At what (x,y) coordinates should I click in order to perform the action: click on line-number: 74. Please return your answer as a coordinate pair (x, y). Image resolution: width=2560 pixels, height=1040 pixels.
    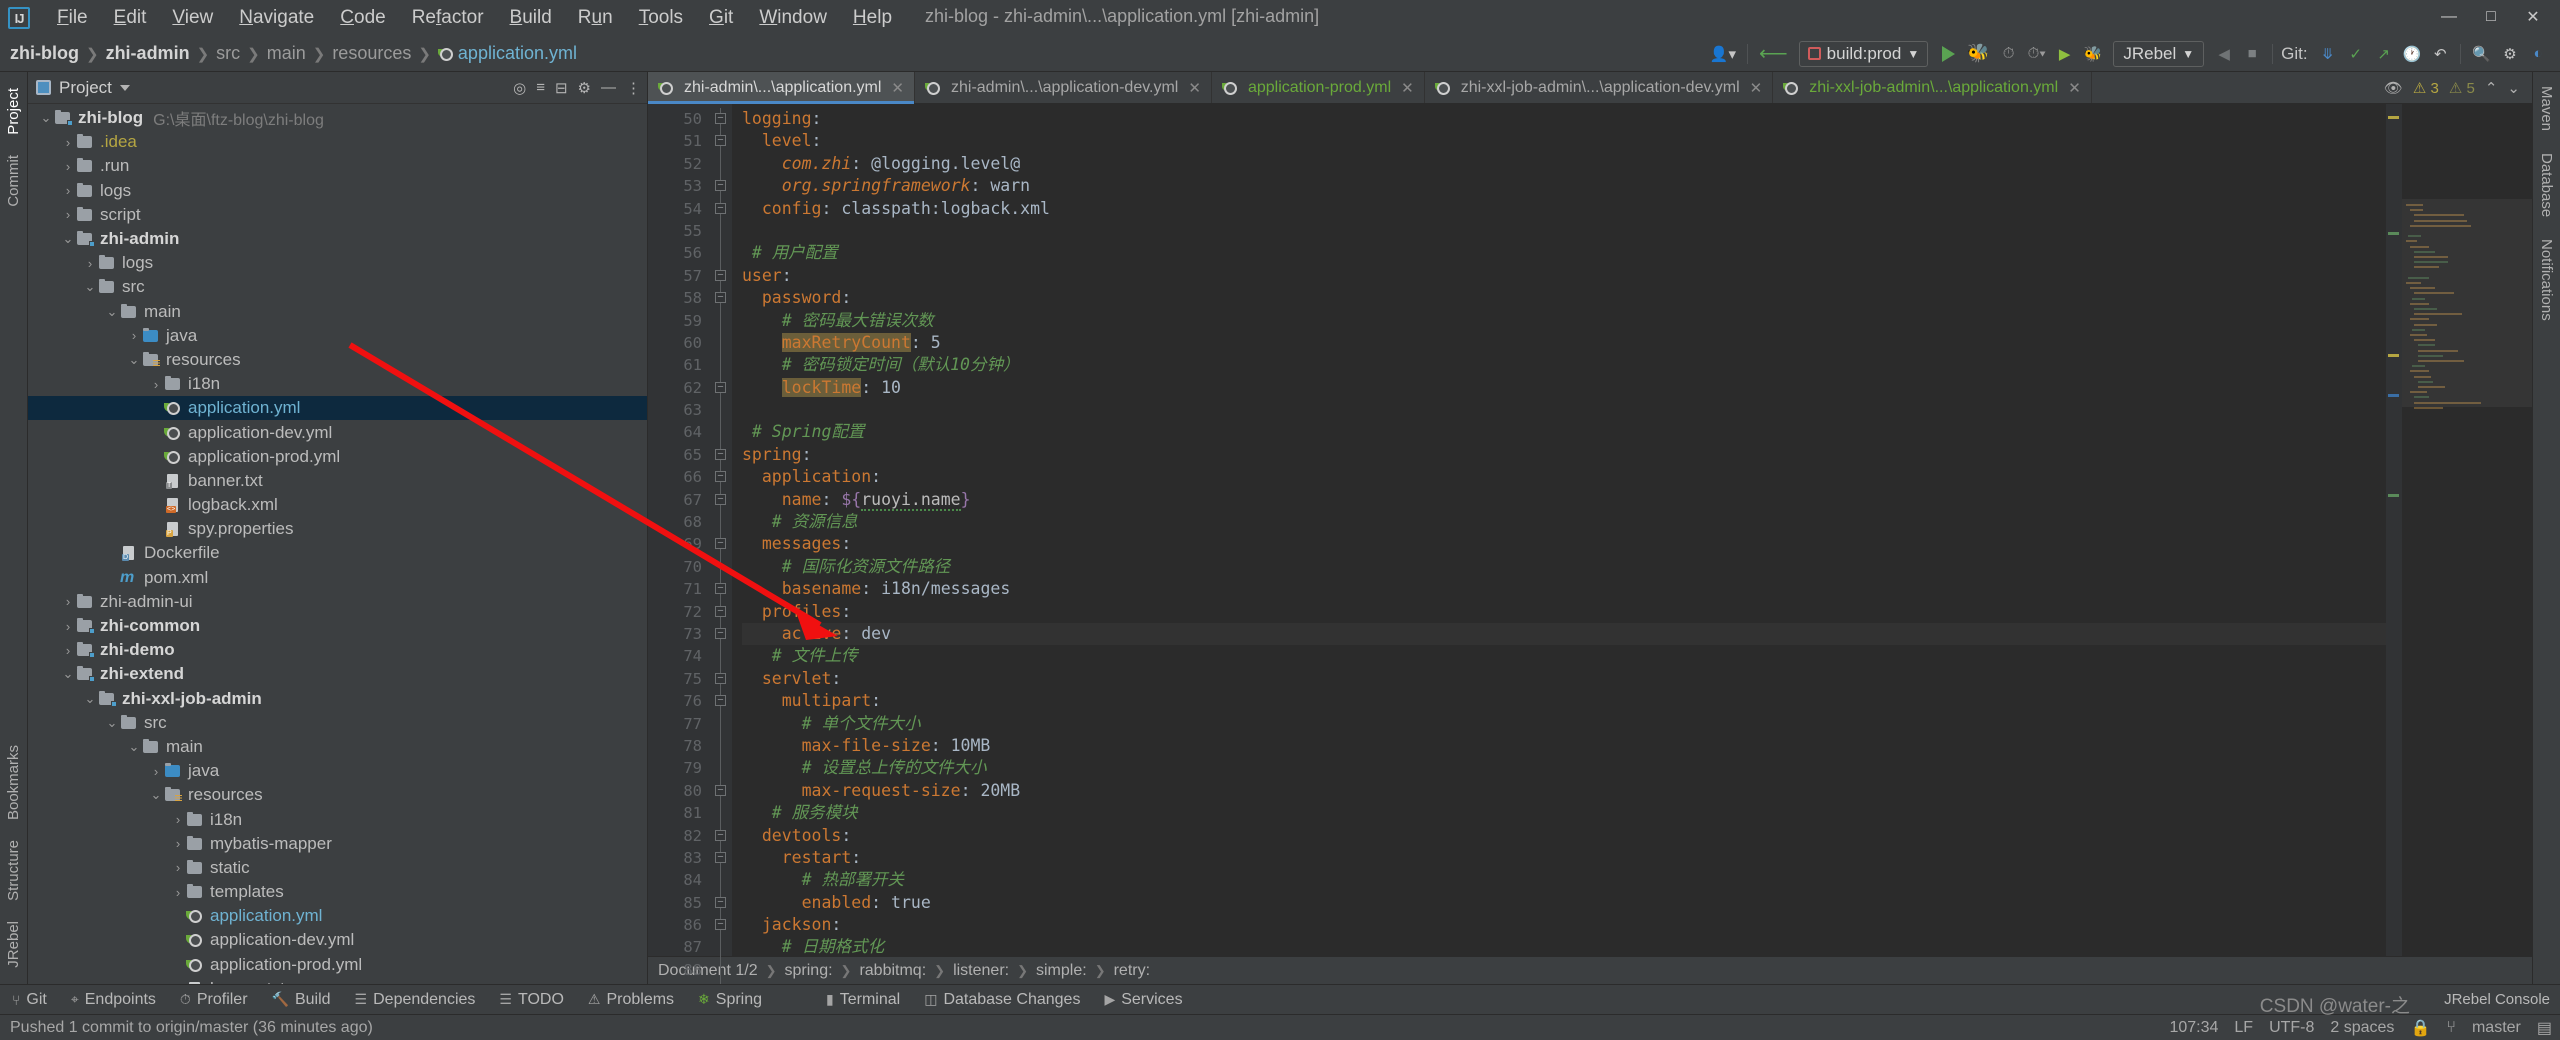
    Looking at the image, I should click on (679, 656).